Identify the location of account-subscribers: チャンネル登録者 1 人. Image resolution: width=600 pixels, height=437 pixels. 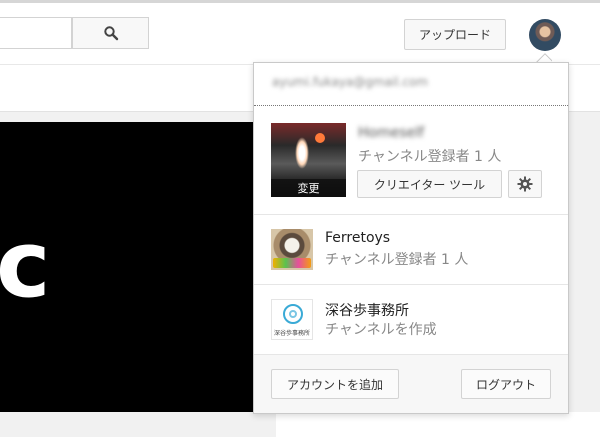
(397, 260).